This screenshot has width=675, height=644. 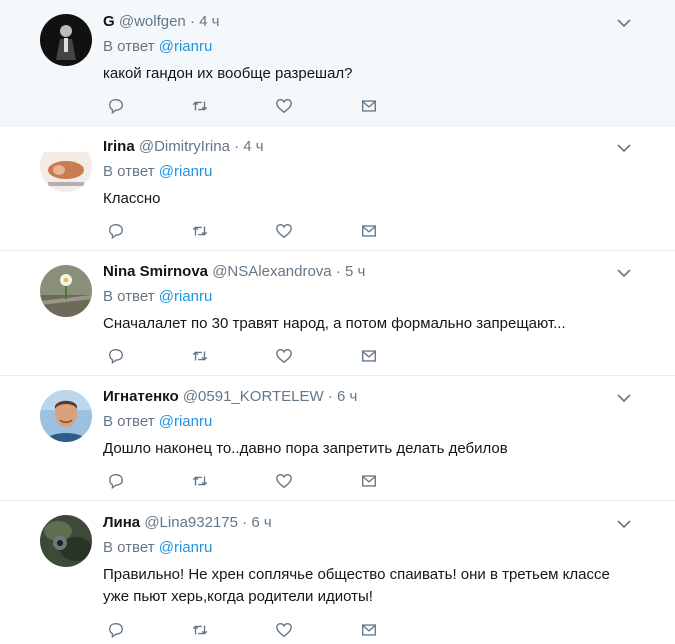 What do you see at coordinates (369, 523) in the screenshot?
I see `tweet-header: Лина @Lina932175 · 6 ч` at bounding box center [369, 523].